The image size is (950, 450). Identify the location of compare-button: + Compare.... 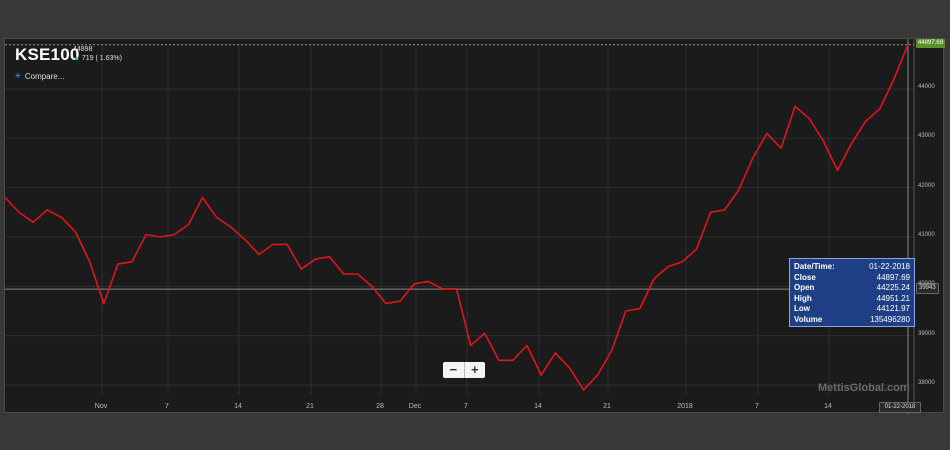
(39, 76).